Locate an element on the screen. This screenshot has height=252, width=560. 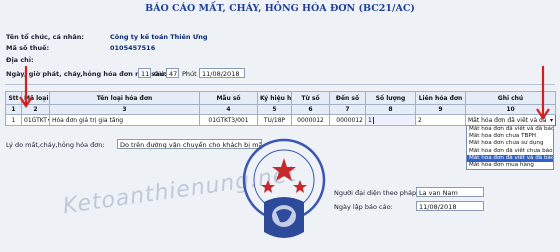
note-select: Mất hóa đơn đã viết và đã báo ▾ is located at coordinates (510, 120).